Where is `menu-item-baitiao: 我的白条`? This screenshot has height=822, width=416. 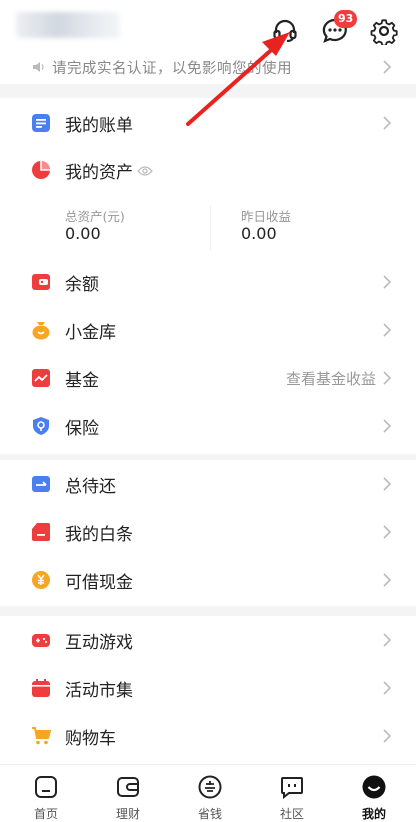 menu-item-baitiao: 我的白条 is located at coordinates (208, 532).